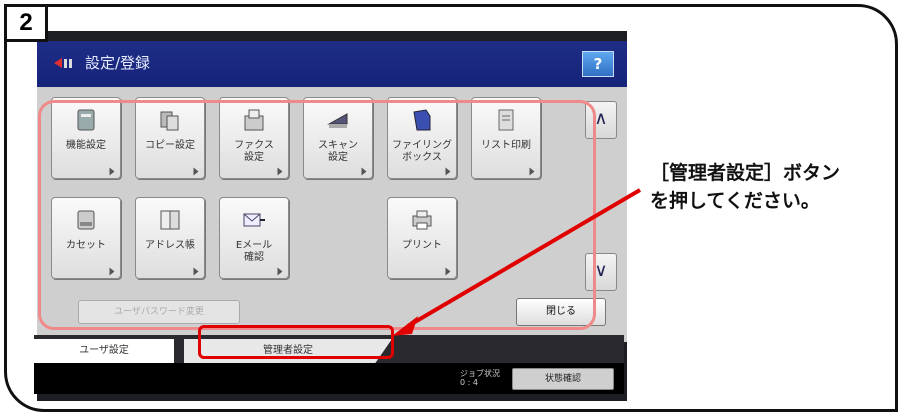 The image size is (905, 418). Describe the element at coordinates (563, 379) in the screenshot. I see `status-check-button: 状態確認` at that location.